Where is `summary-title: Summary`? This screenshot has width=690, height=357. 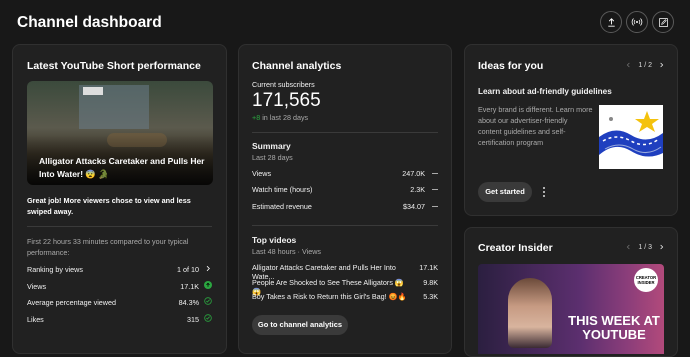 summary-title: Summary is located at coordinates (271, 146).